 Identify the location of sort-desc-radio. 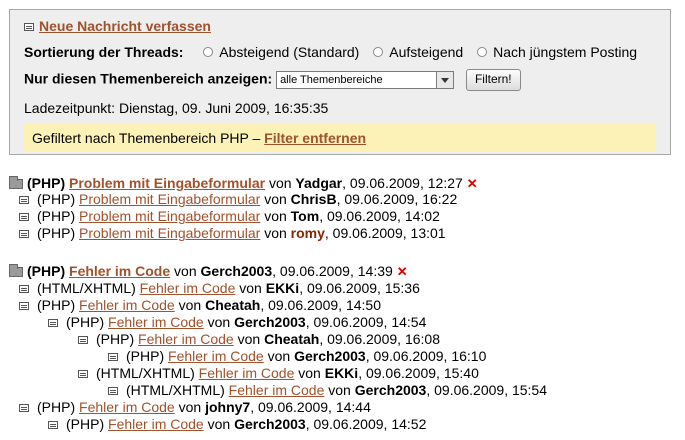
(208, 52).